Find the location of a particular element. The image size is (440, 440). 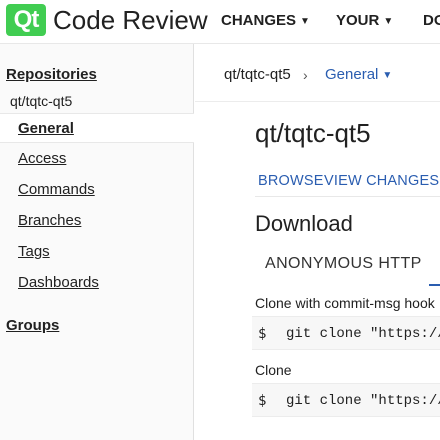

clone-command: $ git clone "https:// is located at coordinates (346, 400).